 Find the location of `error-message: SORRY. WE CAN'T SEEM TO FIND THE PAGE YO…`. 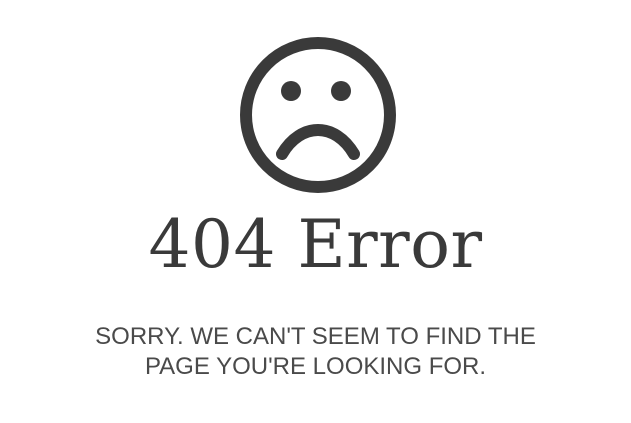

error-message: SORRY. WE CAN'T SEEM TO FIND THE PAGE YO… is located at coordinates (315, 352).